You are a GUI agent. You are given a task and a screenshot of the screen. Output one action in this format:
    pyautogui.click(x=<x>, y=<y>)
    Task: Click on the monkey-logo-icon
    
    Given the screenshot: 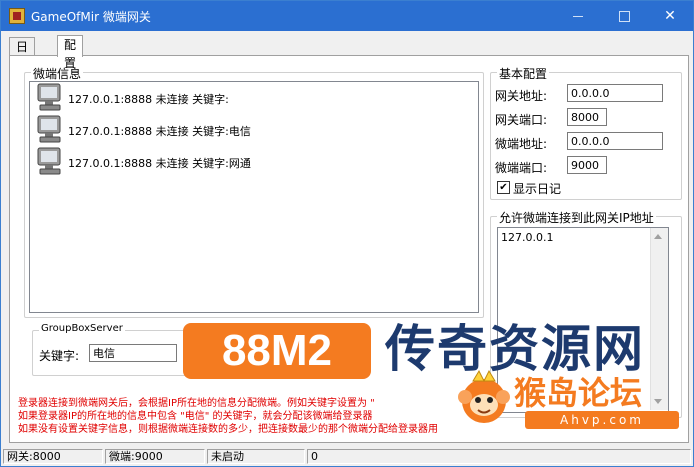 What is the action you would take?
    pyautogui.click(x=484, y=396)
    